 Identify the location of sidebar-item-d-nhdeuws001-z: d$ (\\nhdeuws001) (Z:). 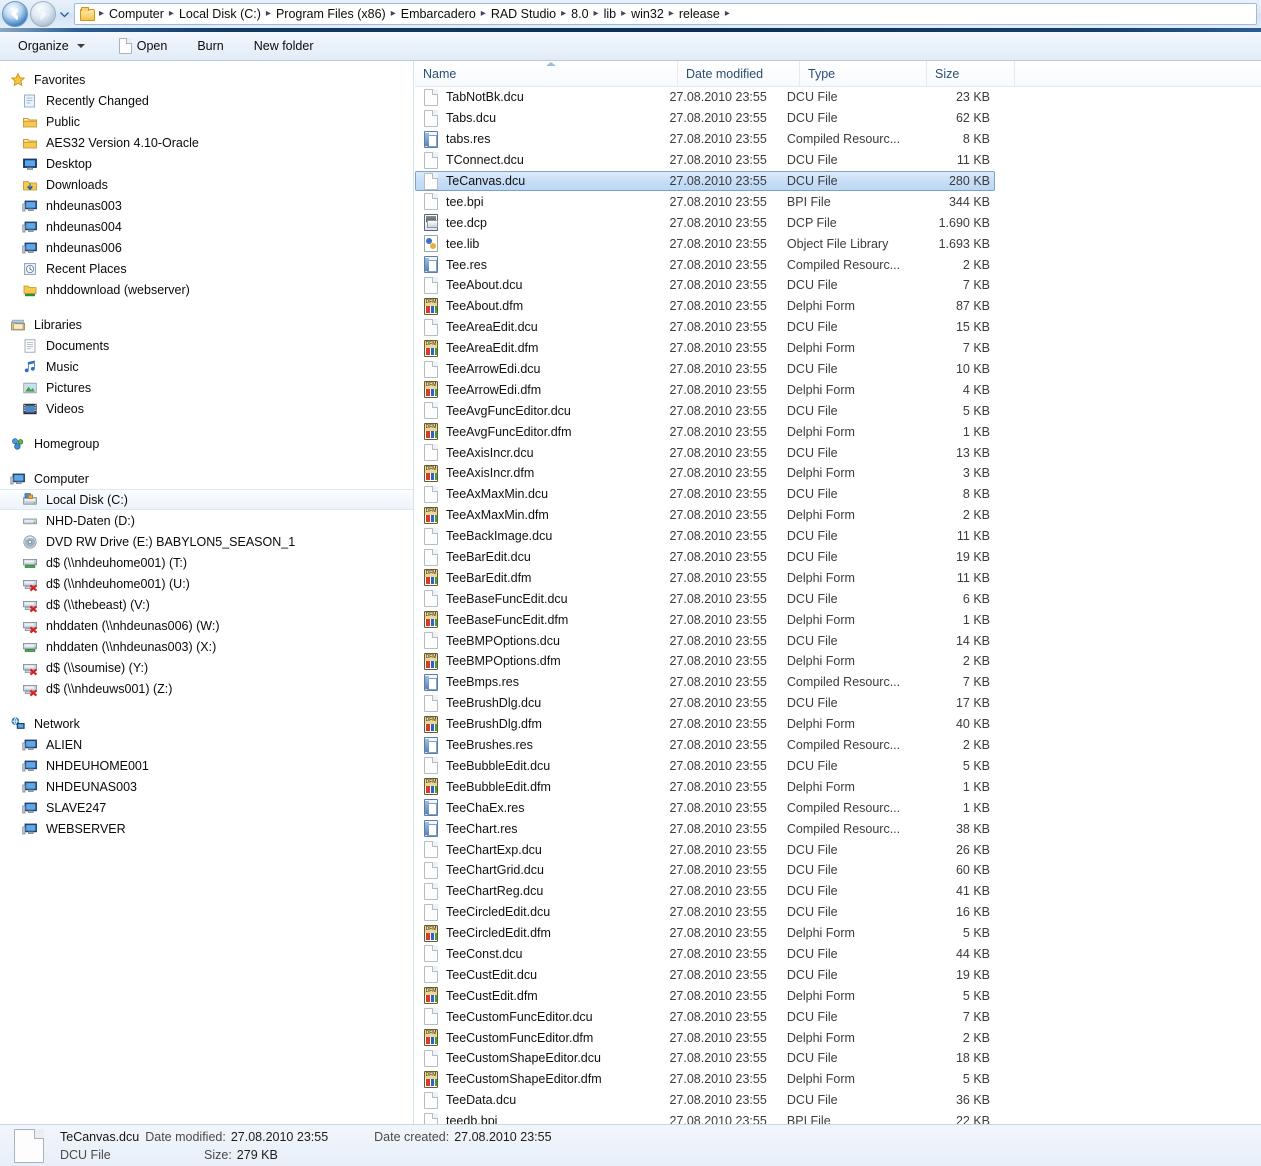
(206, 688).